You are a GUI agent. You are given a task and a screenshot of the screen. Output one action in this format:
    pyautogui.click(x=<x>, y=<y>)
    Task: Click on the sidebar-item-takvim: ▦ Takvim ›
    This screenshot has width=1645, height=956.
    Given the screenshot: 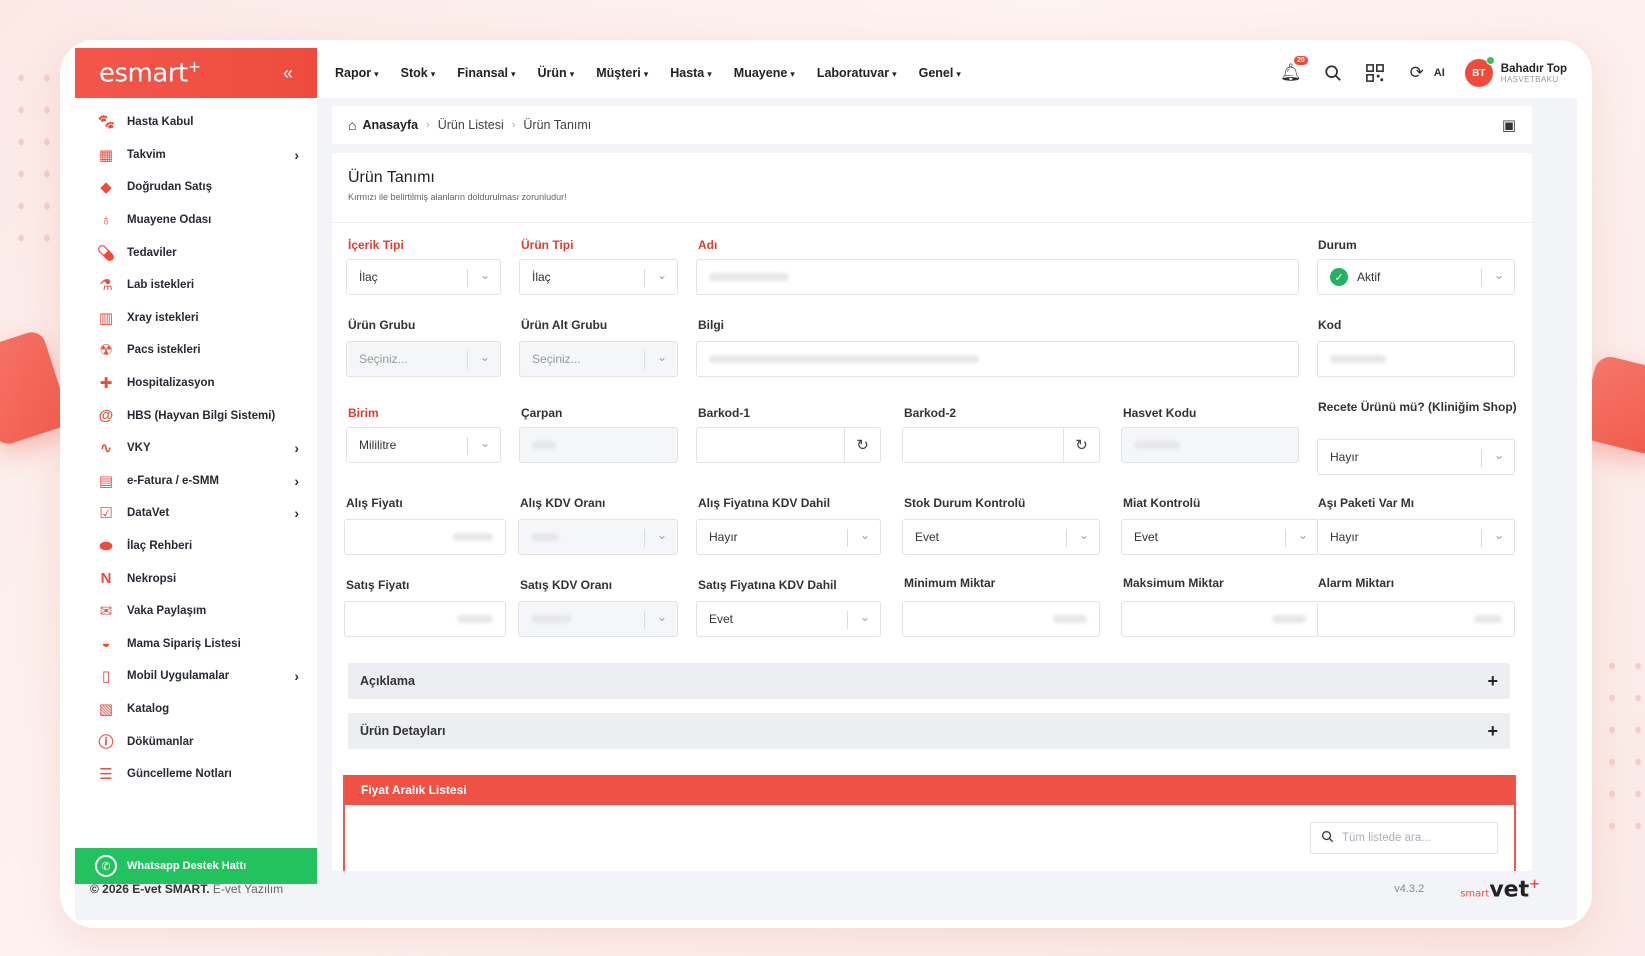 What is the action you would take?
    pyautogui.click(x=196, y=155)
    